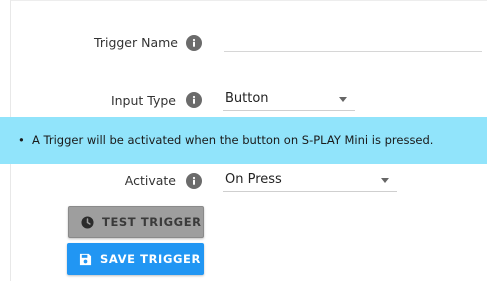 This screenshot has height=281, width=487. I want to click on input-type-select: Button, so click(289, 100).